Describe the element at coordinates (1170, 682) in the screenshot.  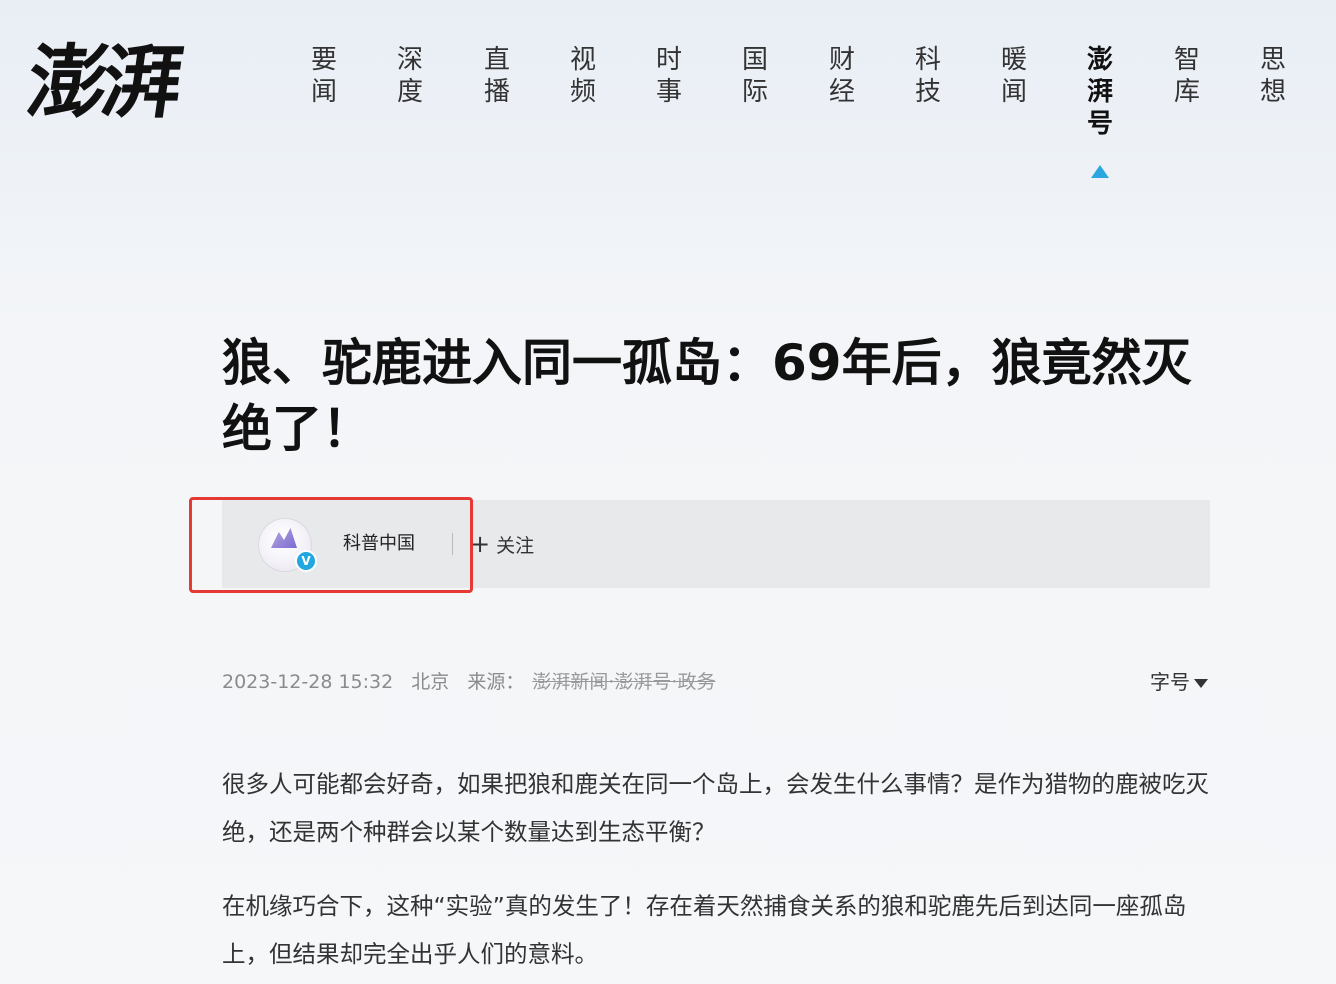
I see `font-size-label: 字号` at that location.